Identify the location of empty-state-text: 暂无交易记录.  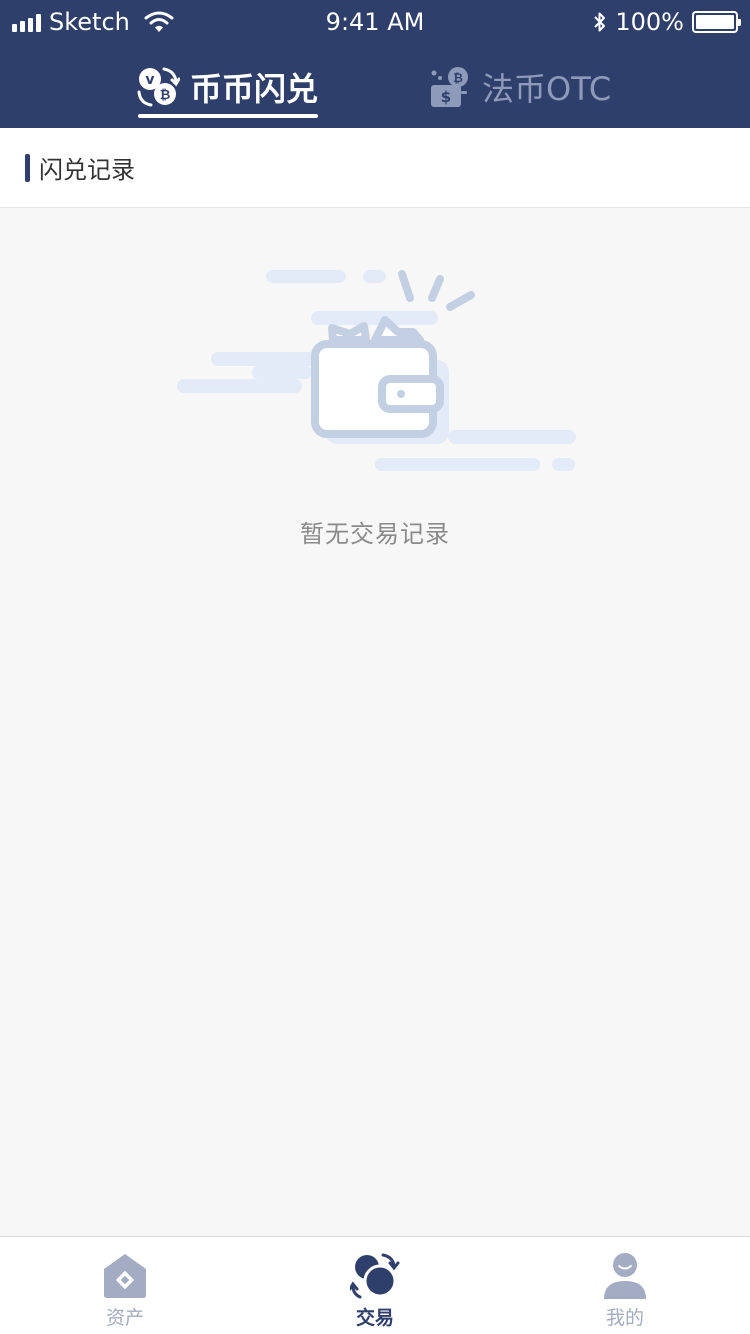
(375, 534).